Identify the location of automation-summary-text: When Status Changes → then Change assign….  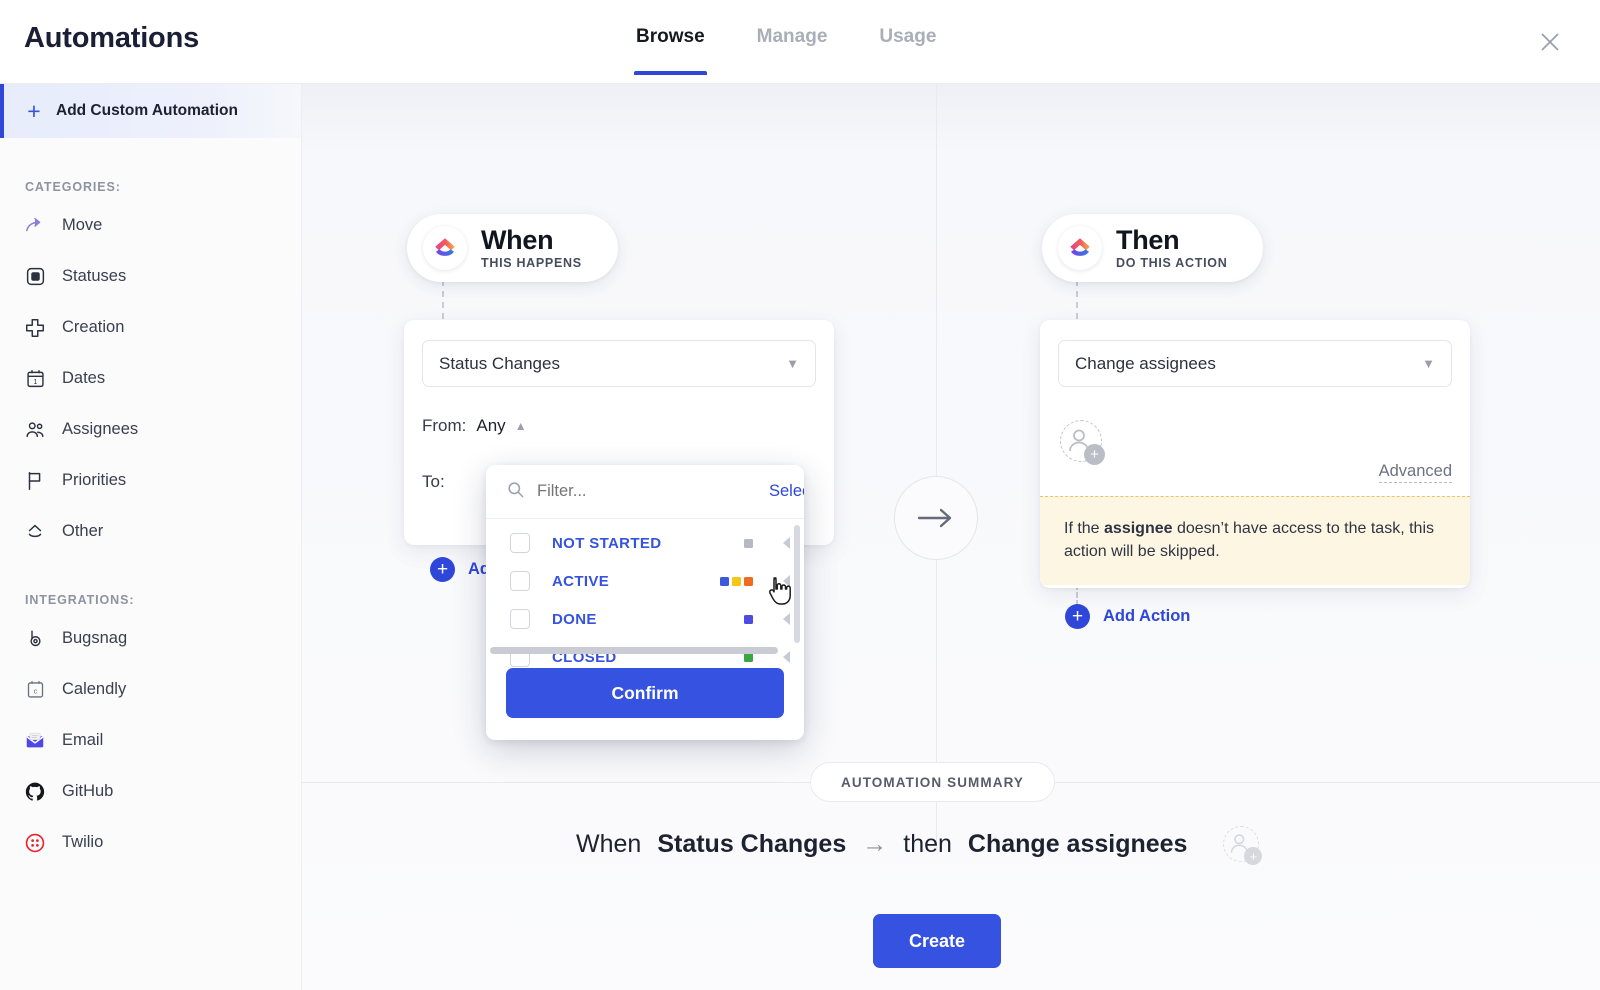
(919, 845).